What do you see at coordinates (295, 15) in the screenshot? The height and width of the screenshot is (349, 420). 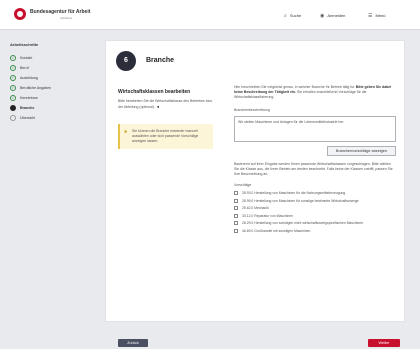 I see `search-link-label: Suche` at bounding box center [295, 15].